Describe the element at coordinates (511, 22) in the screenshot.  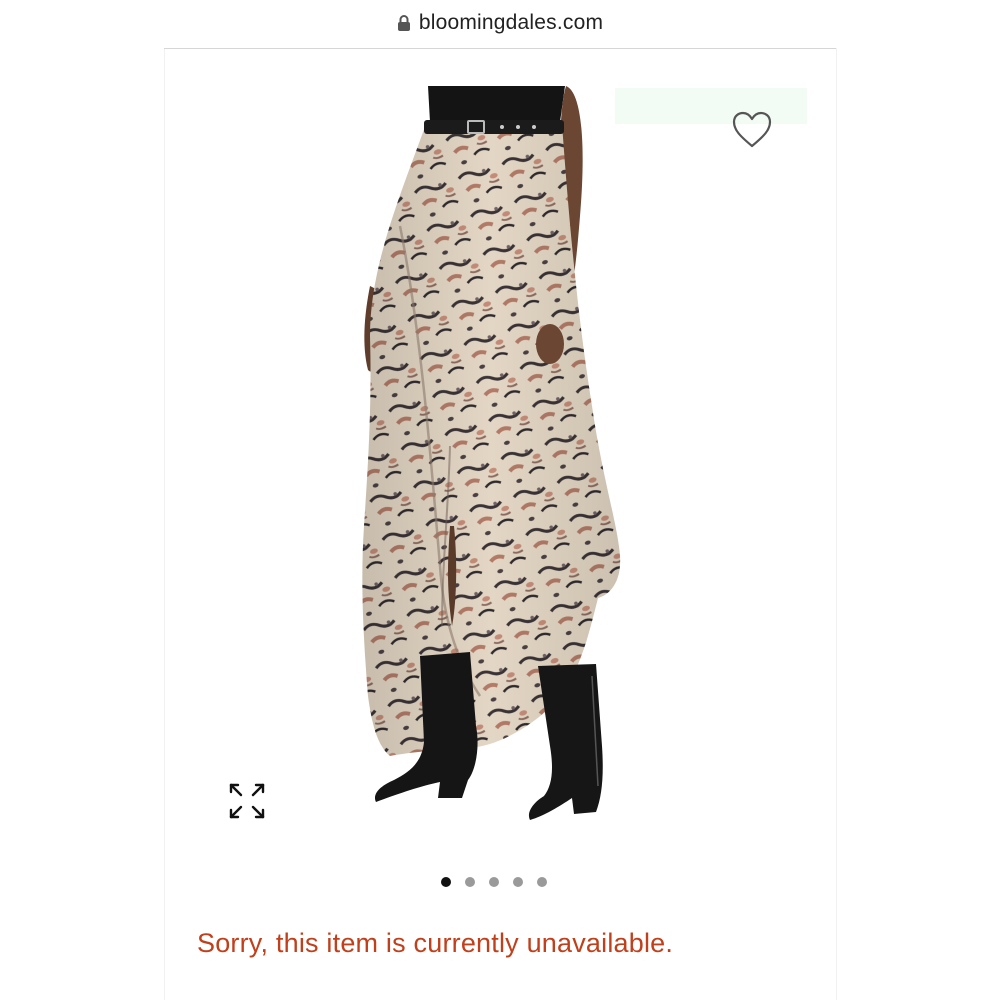
I see `url-text: bloomingdales.com` at that location.